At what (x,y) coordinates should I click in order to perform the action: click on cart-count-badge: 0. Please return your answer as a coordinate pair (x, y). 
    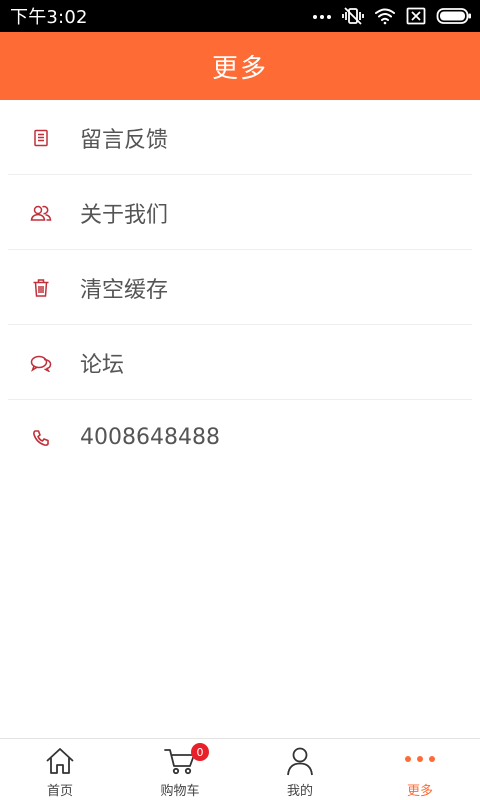
    Looking at the image, I should click on (200, 752).